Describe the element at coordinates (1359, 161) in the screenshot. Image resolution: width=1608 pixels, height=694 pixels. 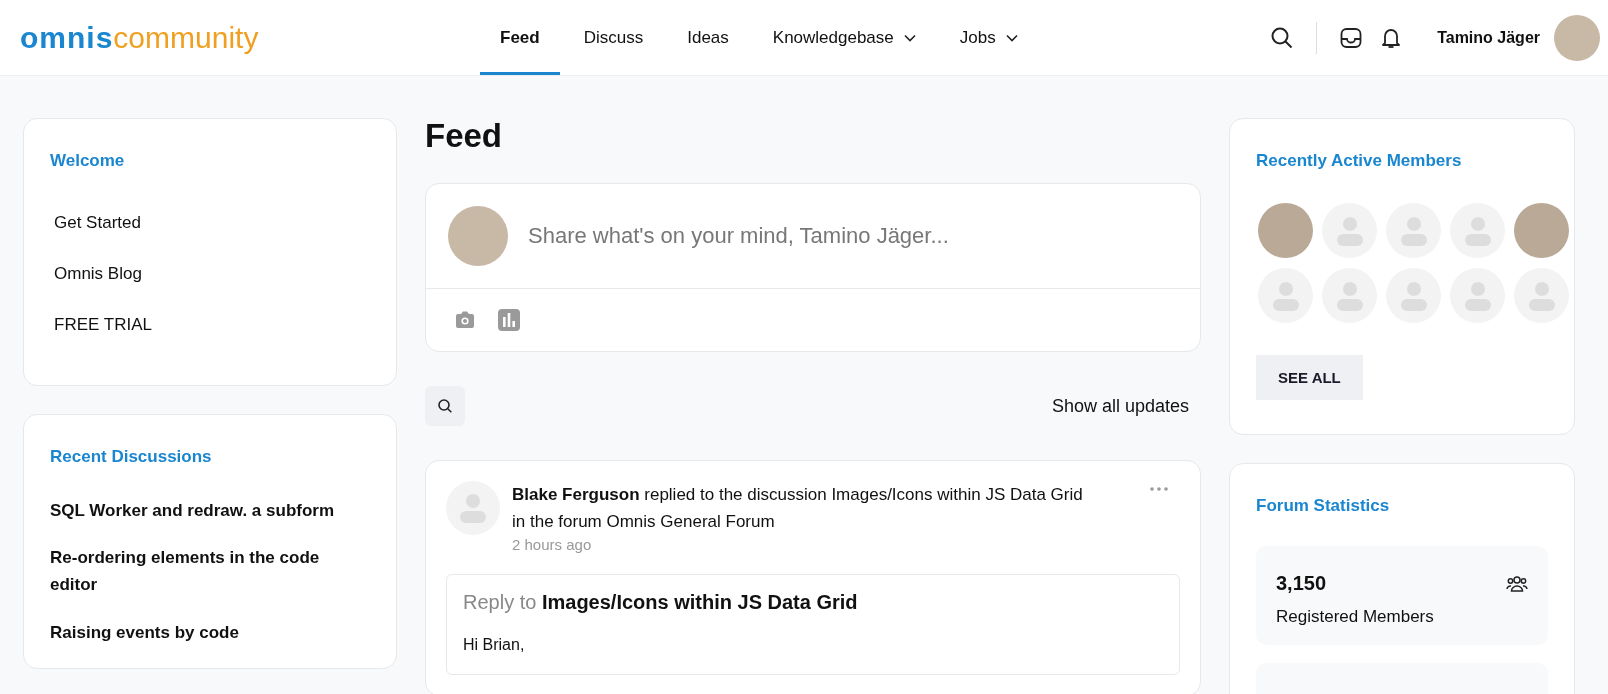
I see `section-title: Recently Active Members` at that location.